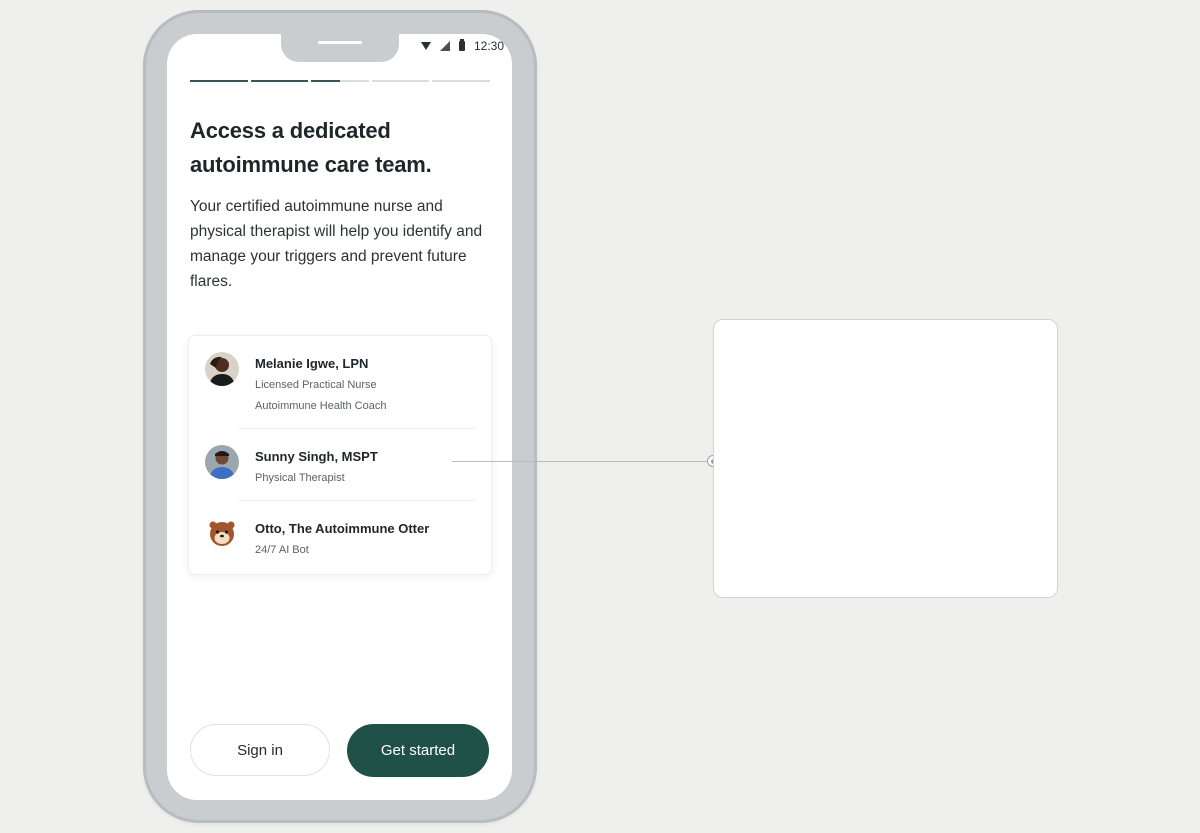  I want to click on status-bar: 12:30, so click(462, 46).